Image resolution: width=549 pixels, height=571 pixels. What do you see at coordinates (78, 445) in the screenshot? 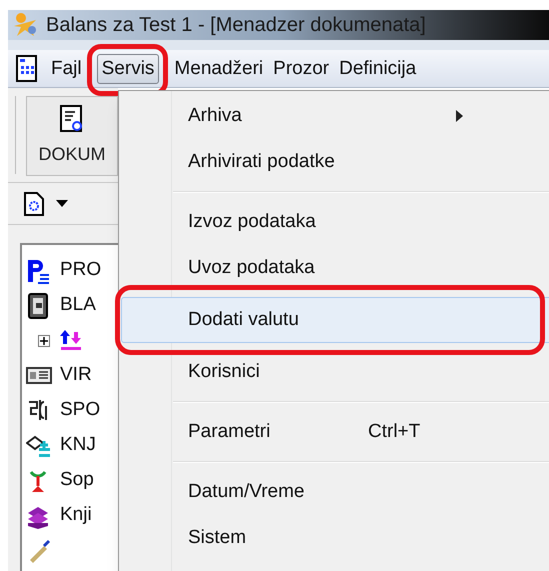
I see `tree-item: KNJ` at bounding box center [78, 445].